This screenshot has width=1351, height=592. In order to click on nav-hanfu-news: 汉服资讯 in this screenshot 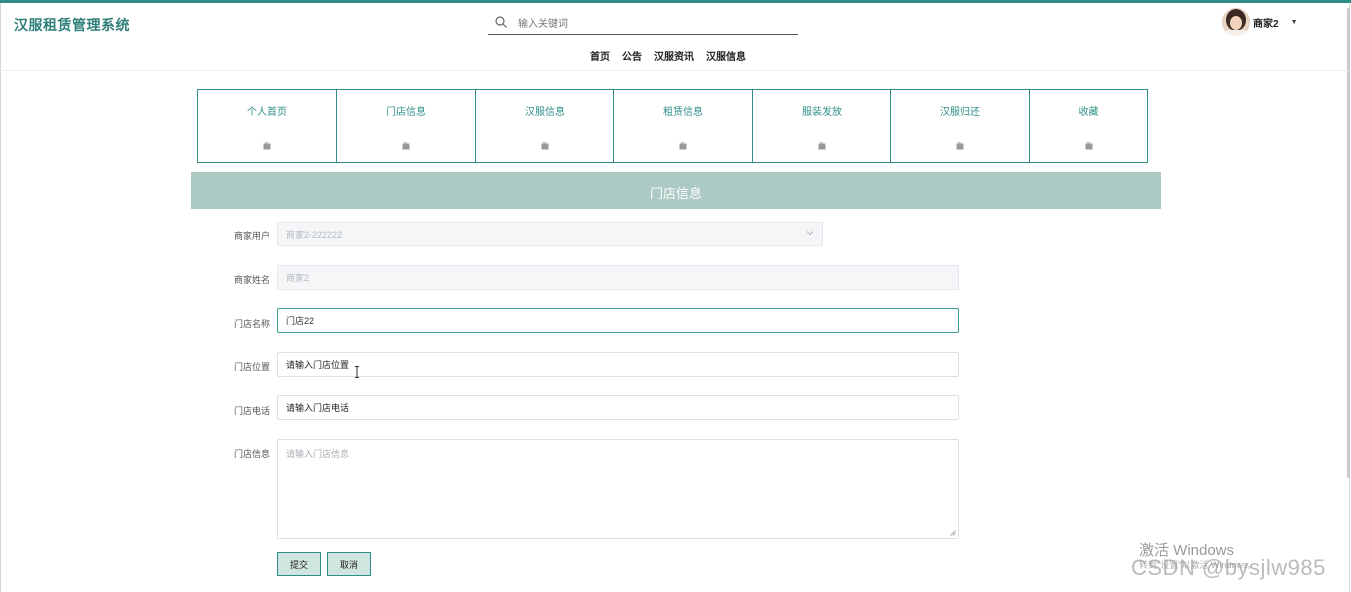, I will do `click(674, 55)`.